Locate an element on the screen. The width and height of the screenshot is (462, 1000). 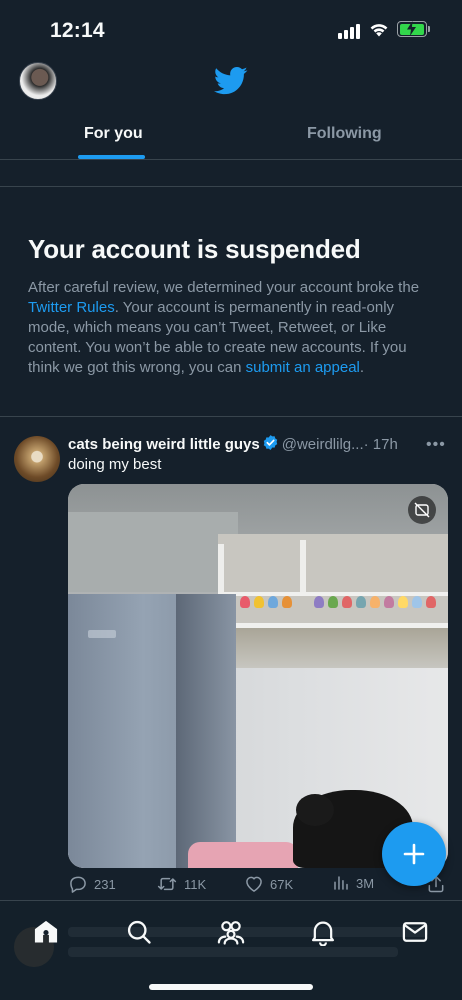
heart-icon is located at coordinates (254, 884).